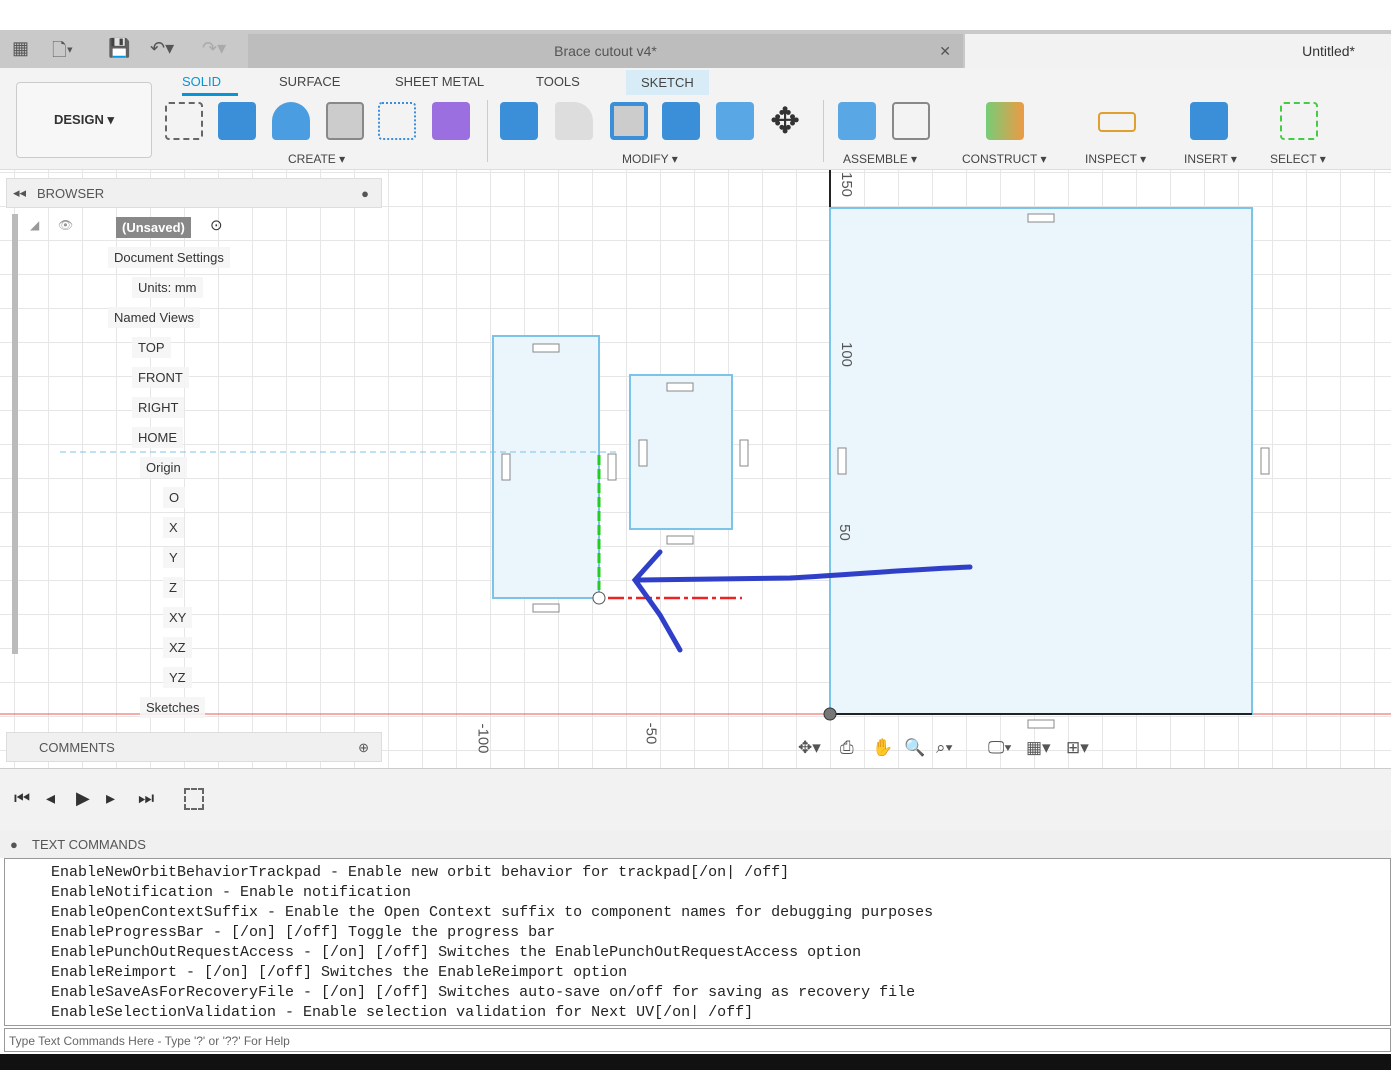  I want to click on tab-solid: SOLID, so click(210, 85).